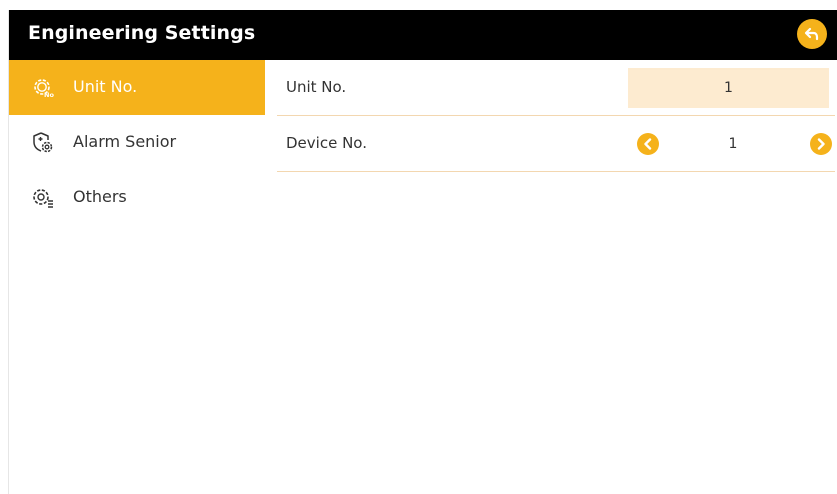 This screenshot has height=494, width=837. I want to click on chevron-left-icon, so click(648, 144).